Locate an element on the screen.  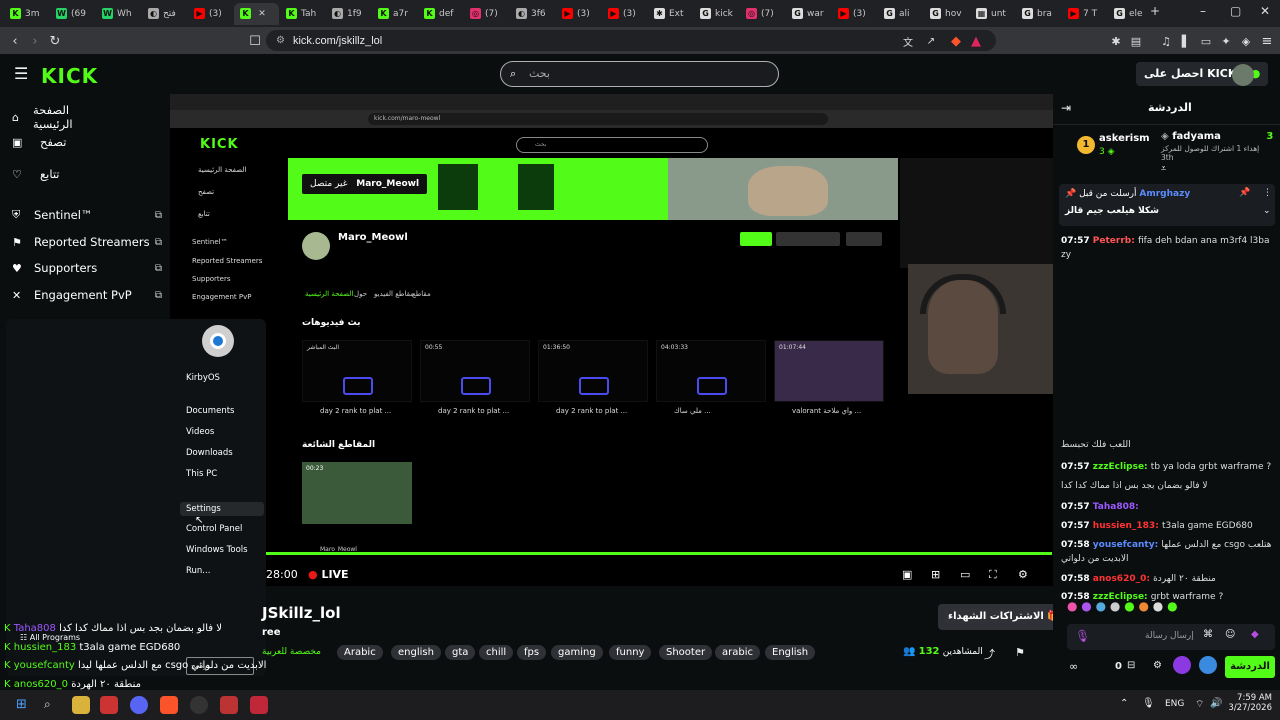
tab-search-icon: ▤ is located at coordinates (1136, 41).